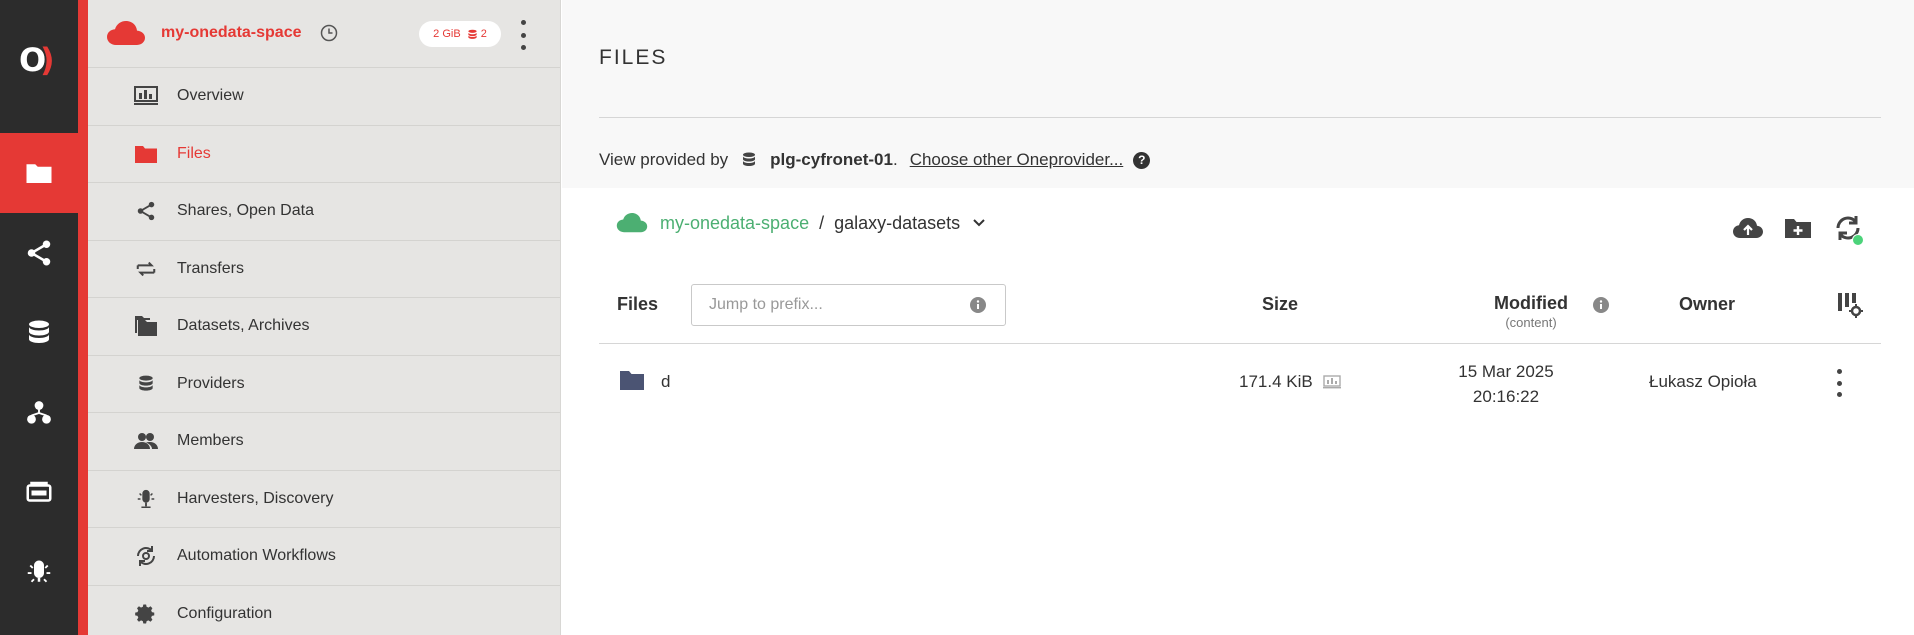 The width and height of the screenshot is (1914, 635). I want to click on rail-item-shares, so click(39, 253).